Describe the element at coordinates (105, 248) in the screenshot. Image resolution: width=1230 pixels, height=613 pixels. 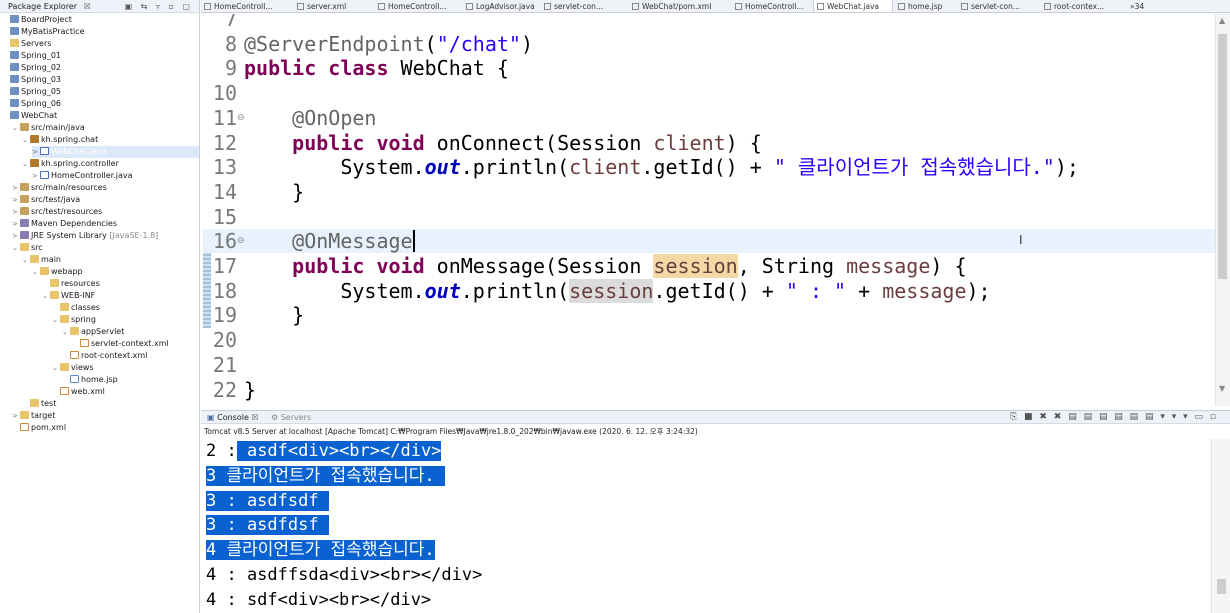
I see `tree-item: ⌄ src` at that location.